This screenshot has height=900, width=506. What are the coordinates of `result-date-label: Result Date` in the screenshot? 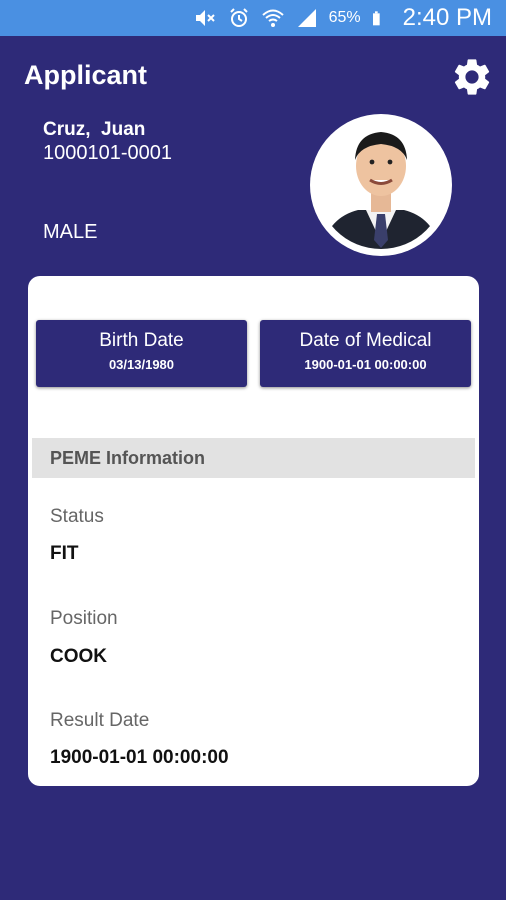 It's located at (100, 720).